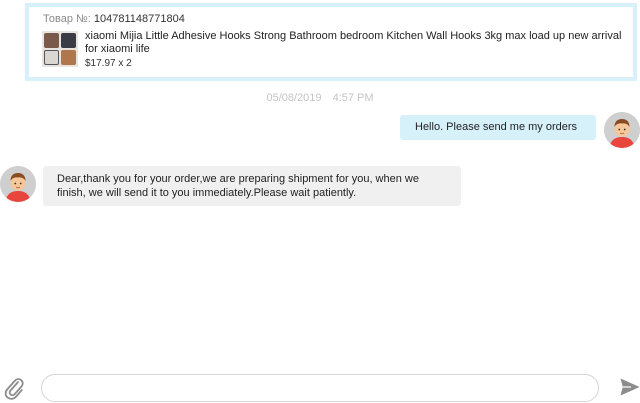 This screenshot has height=403, width=640. I want to click on timestamp-date: 05/08/2019, so click(294, 98).